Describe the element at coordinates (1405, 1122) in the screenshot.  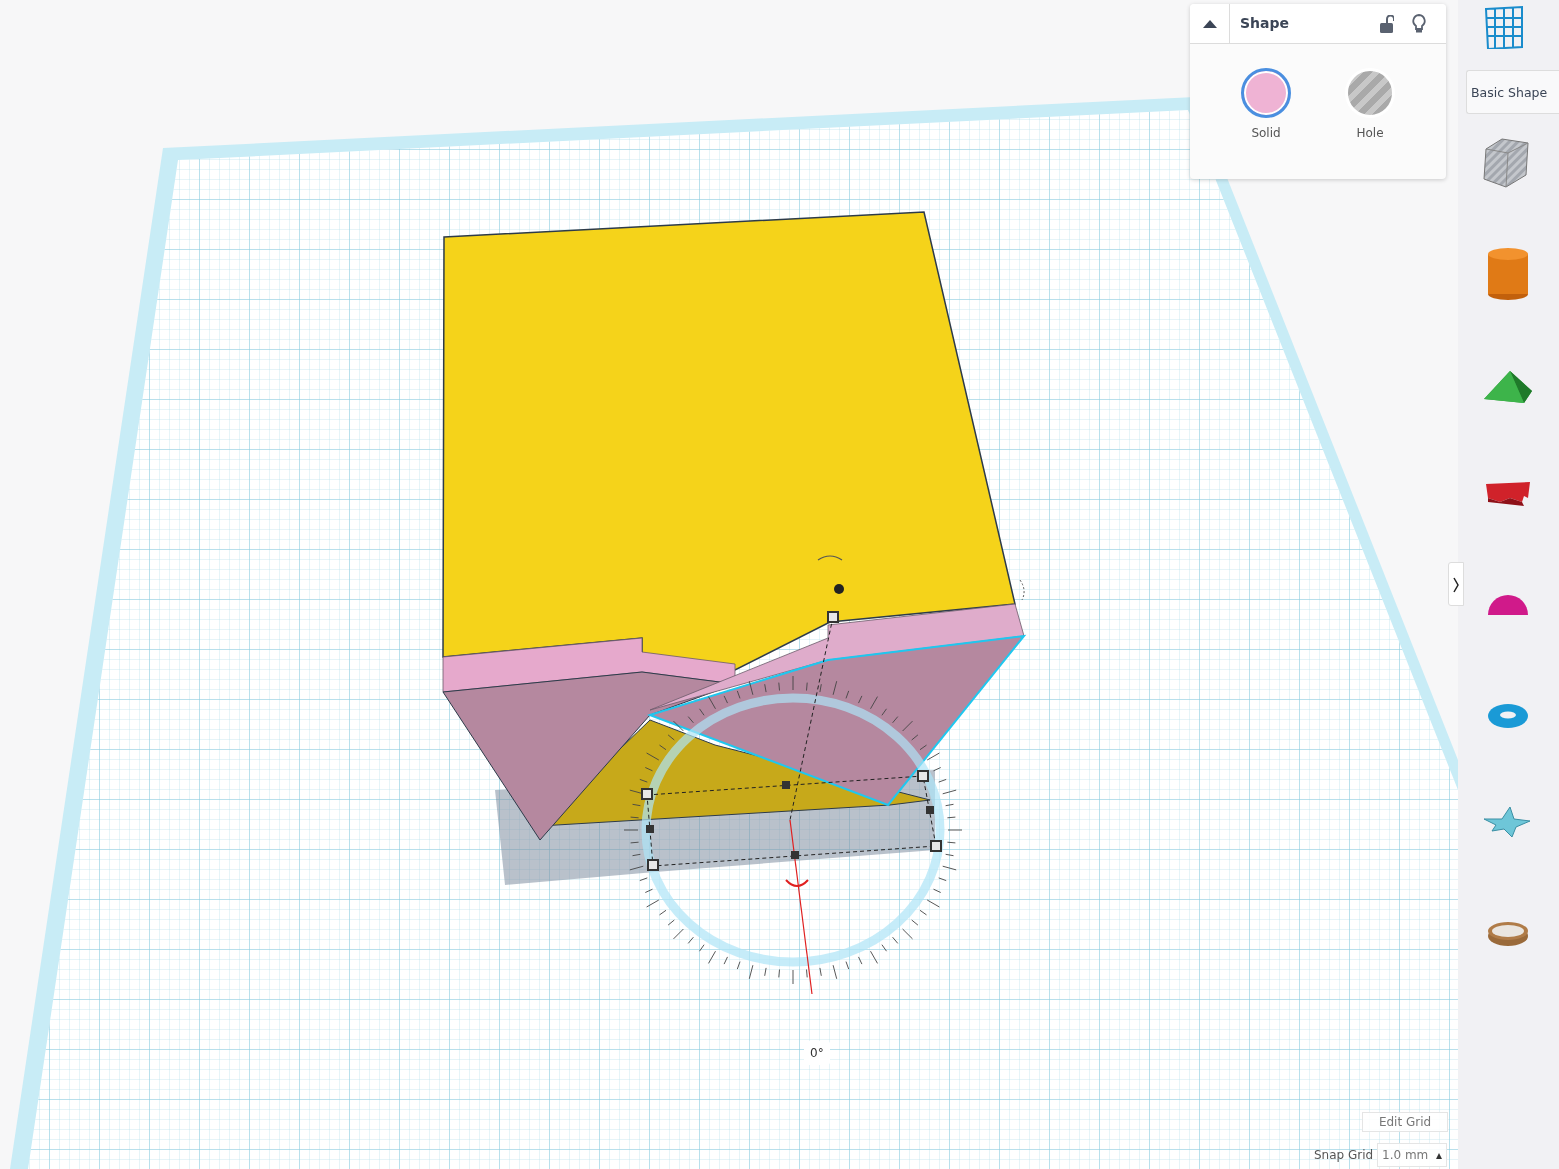
I see `edit-grid-button: Edit Grid` at that location.